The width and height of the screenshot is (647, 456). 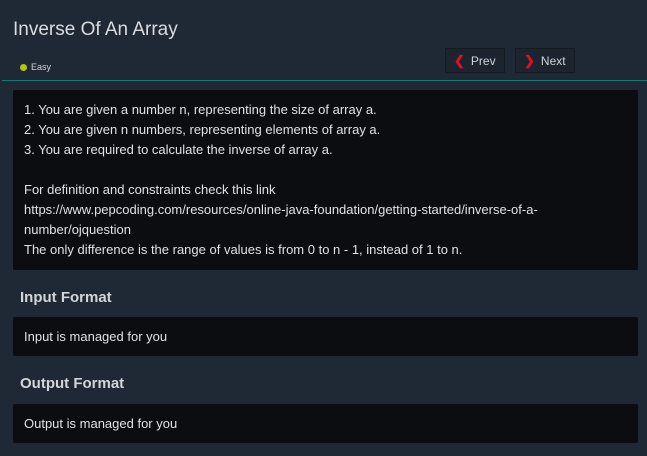 I want to click on output-format-box: Output is managed for you, so click(x=325, y=423).